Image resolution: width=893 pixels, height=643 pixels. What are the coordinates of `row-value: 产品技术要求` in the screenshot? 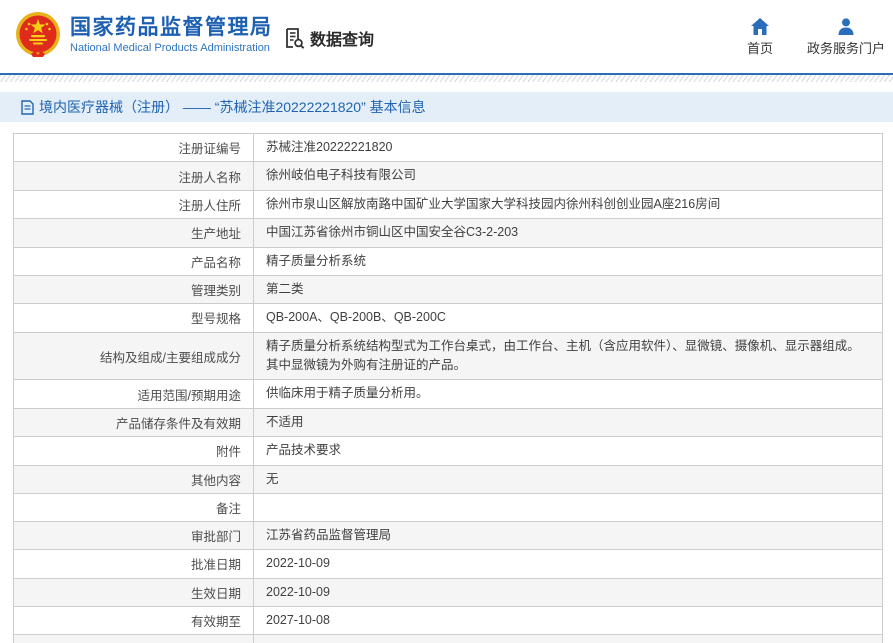 It's located at (568, 451).